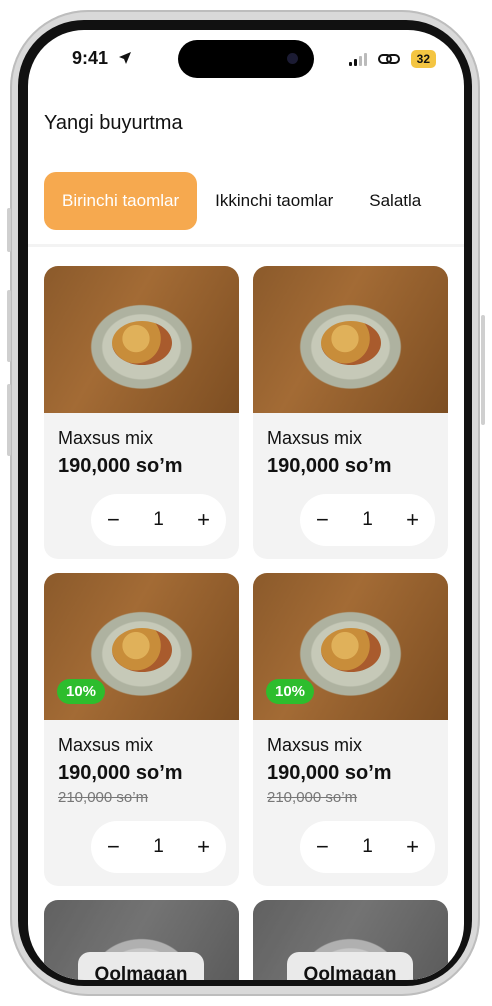 The height and width of the screenshot is (1006, 492). What do you see at coordinates (423, 59) in the screenshot?
I see `battery-indicator: 32` at bounding box center [423, 59].